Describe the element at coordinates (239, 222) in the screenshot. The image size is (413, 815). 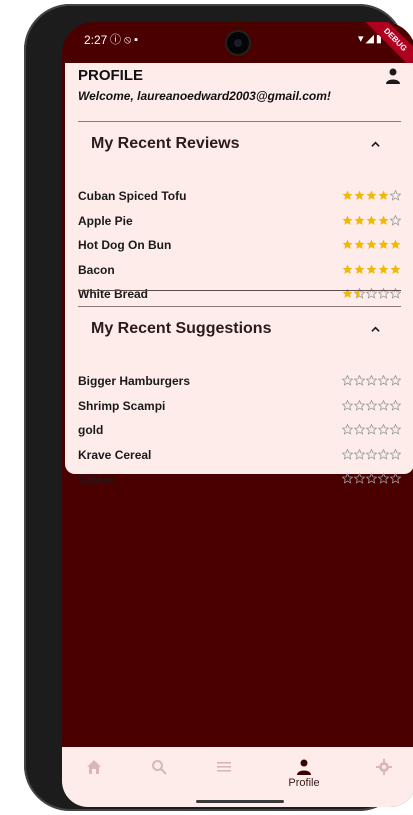
I see `review-row: Apple Pie` at that location.